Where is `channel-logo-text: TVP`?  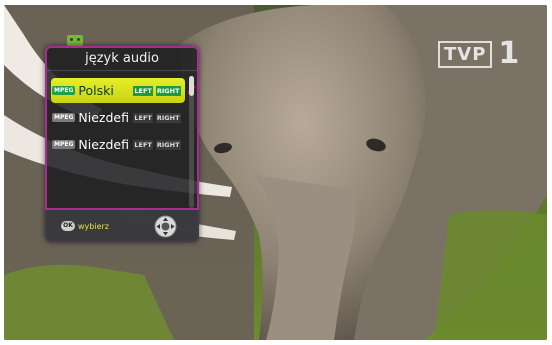 channel-logo-text: TVP is located at coordinates (465, 54).